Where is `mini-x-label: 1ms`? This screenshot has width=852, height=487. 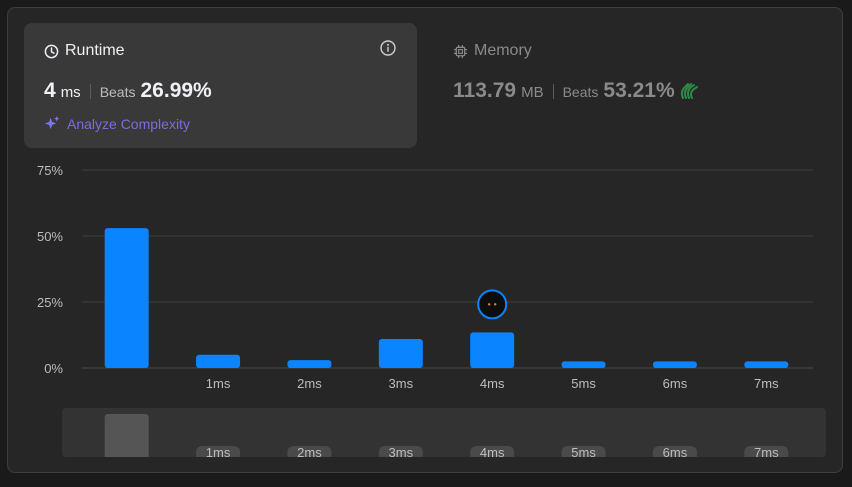 mini-x-label: 1ms is located at coordinates (218, 451).